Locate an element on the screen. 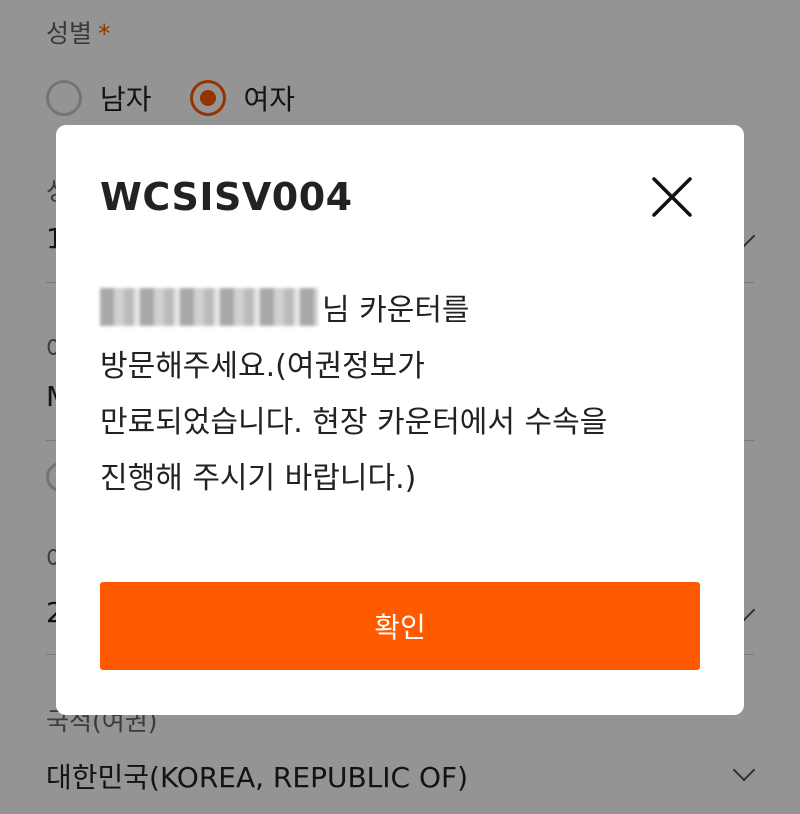 The width and height of the screenshot is (800, 814). close-icon is located at coordinates (672, 197).